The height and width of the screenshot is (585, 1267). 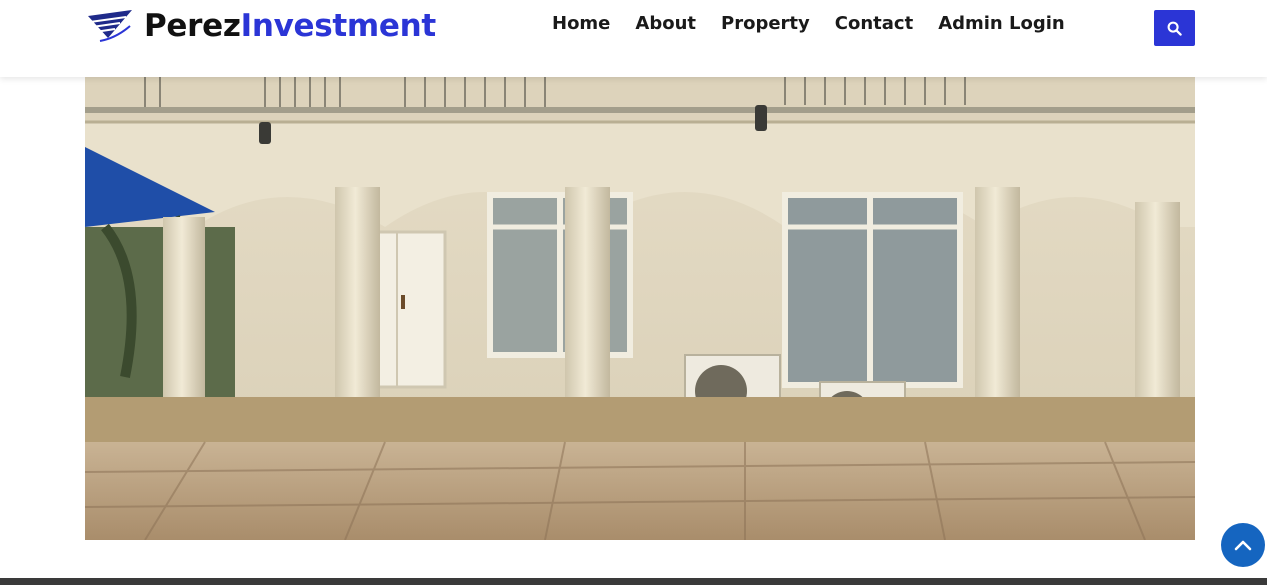 I want to click on next-section-strip, so click(x=633, y=581).